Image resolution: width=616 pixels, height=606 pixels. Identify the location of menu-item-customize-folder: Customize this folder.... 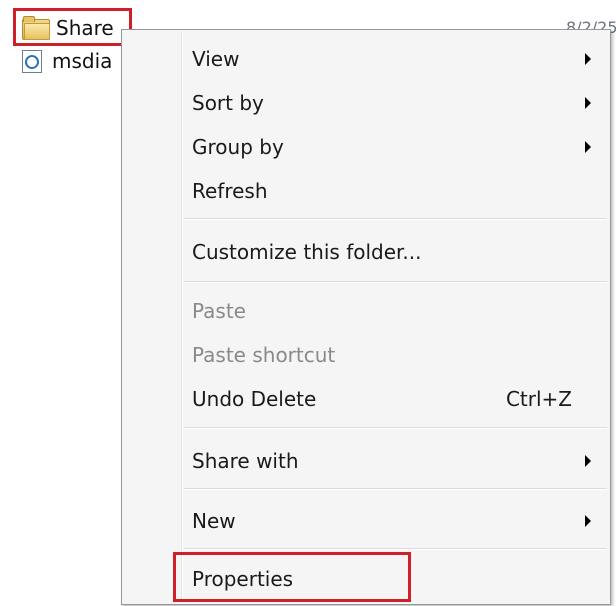
(397, 252).